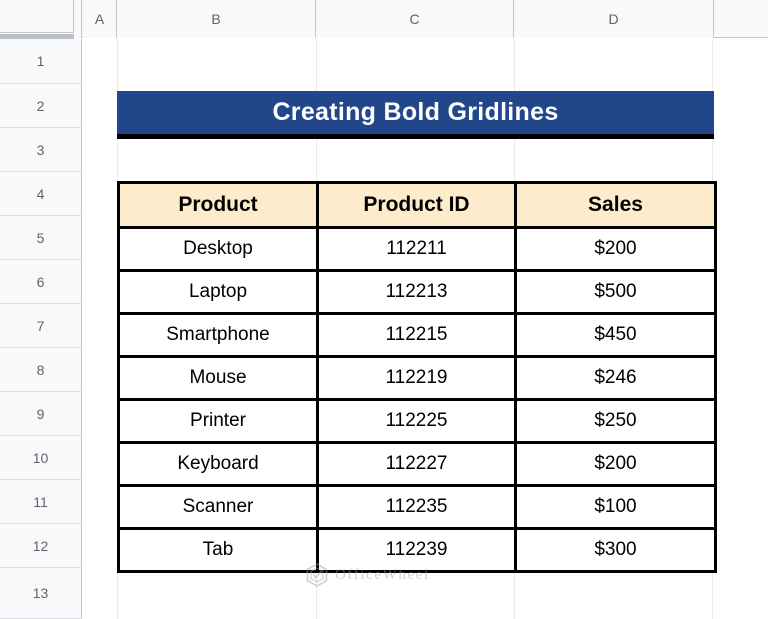  I want to click on cell-product-id: 112235, so click(416, 507).